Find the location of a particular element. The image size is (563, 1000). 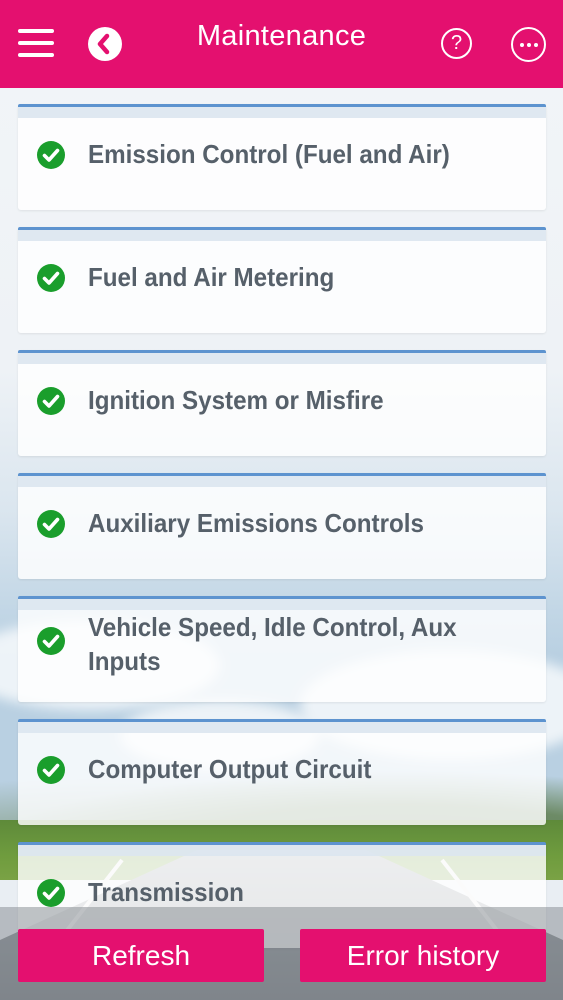

more-ellipsis-icon is located at coordinates (528, 44).